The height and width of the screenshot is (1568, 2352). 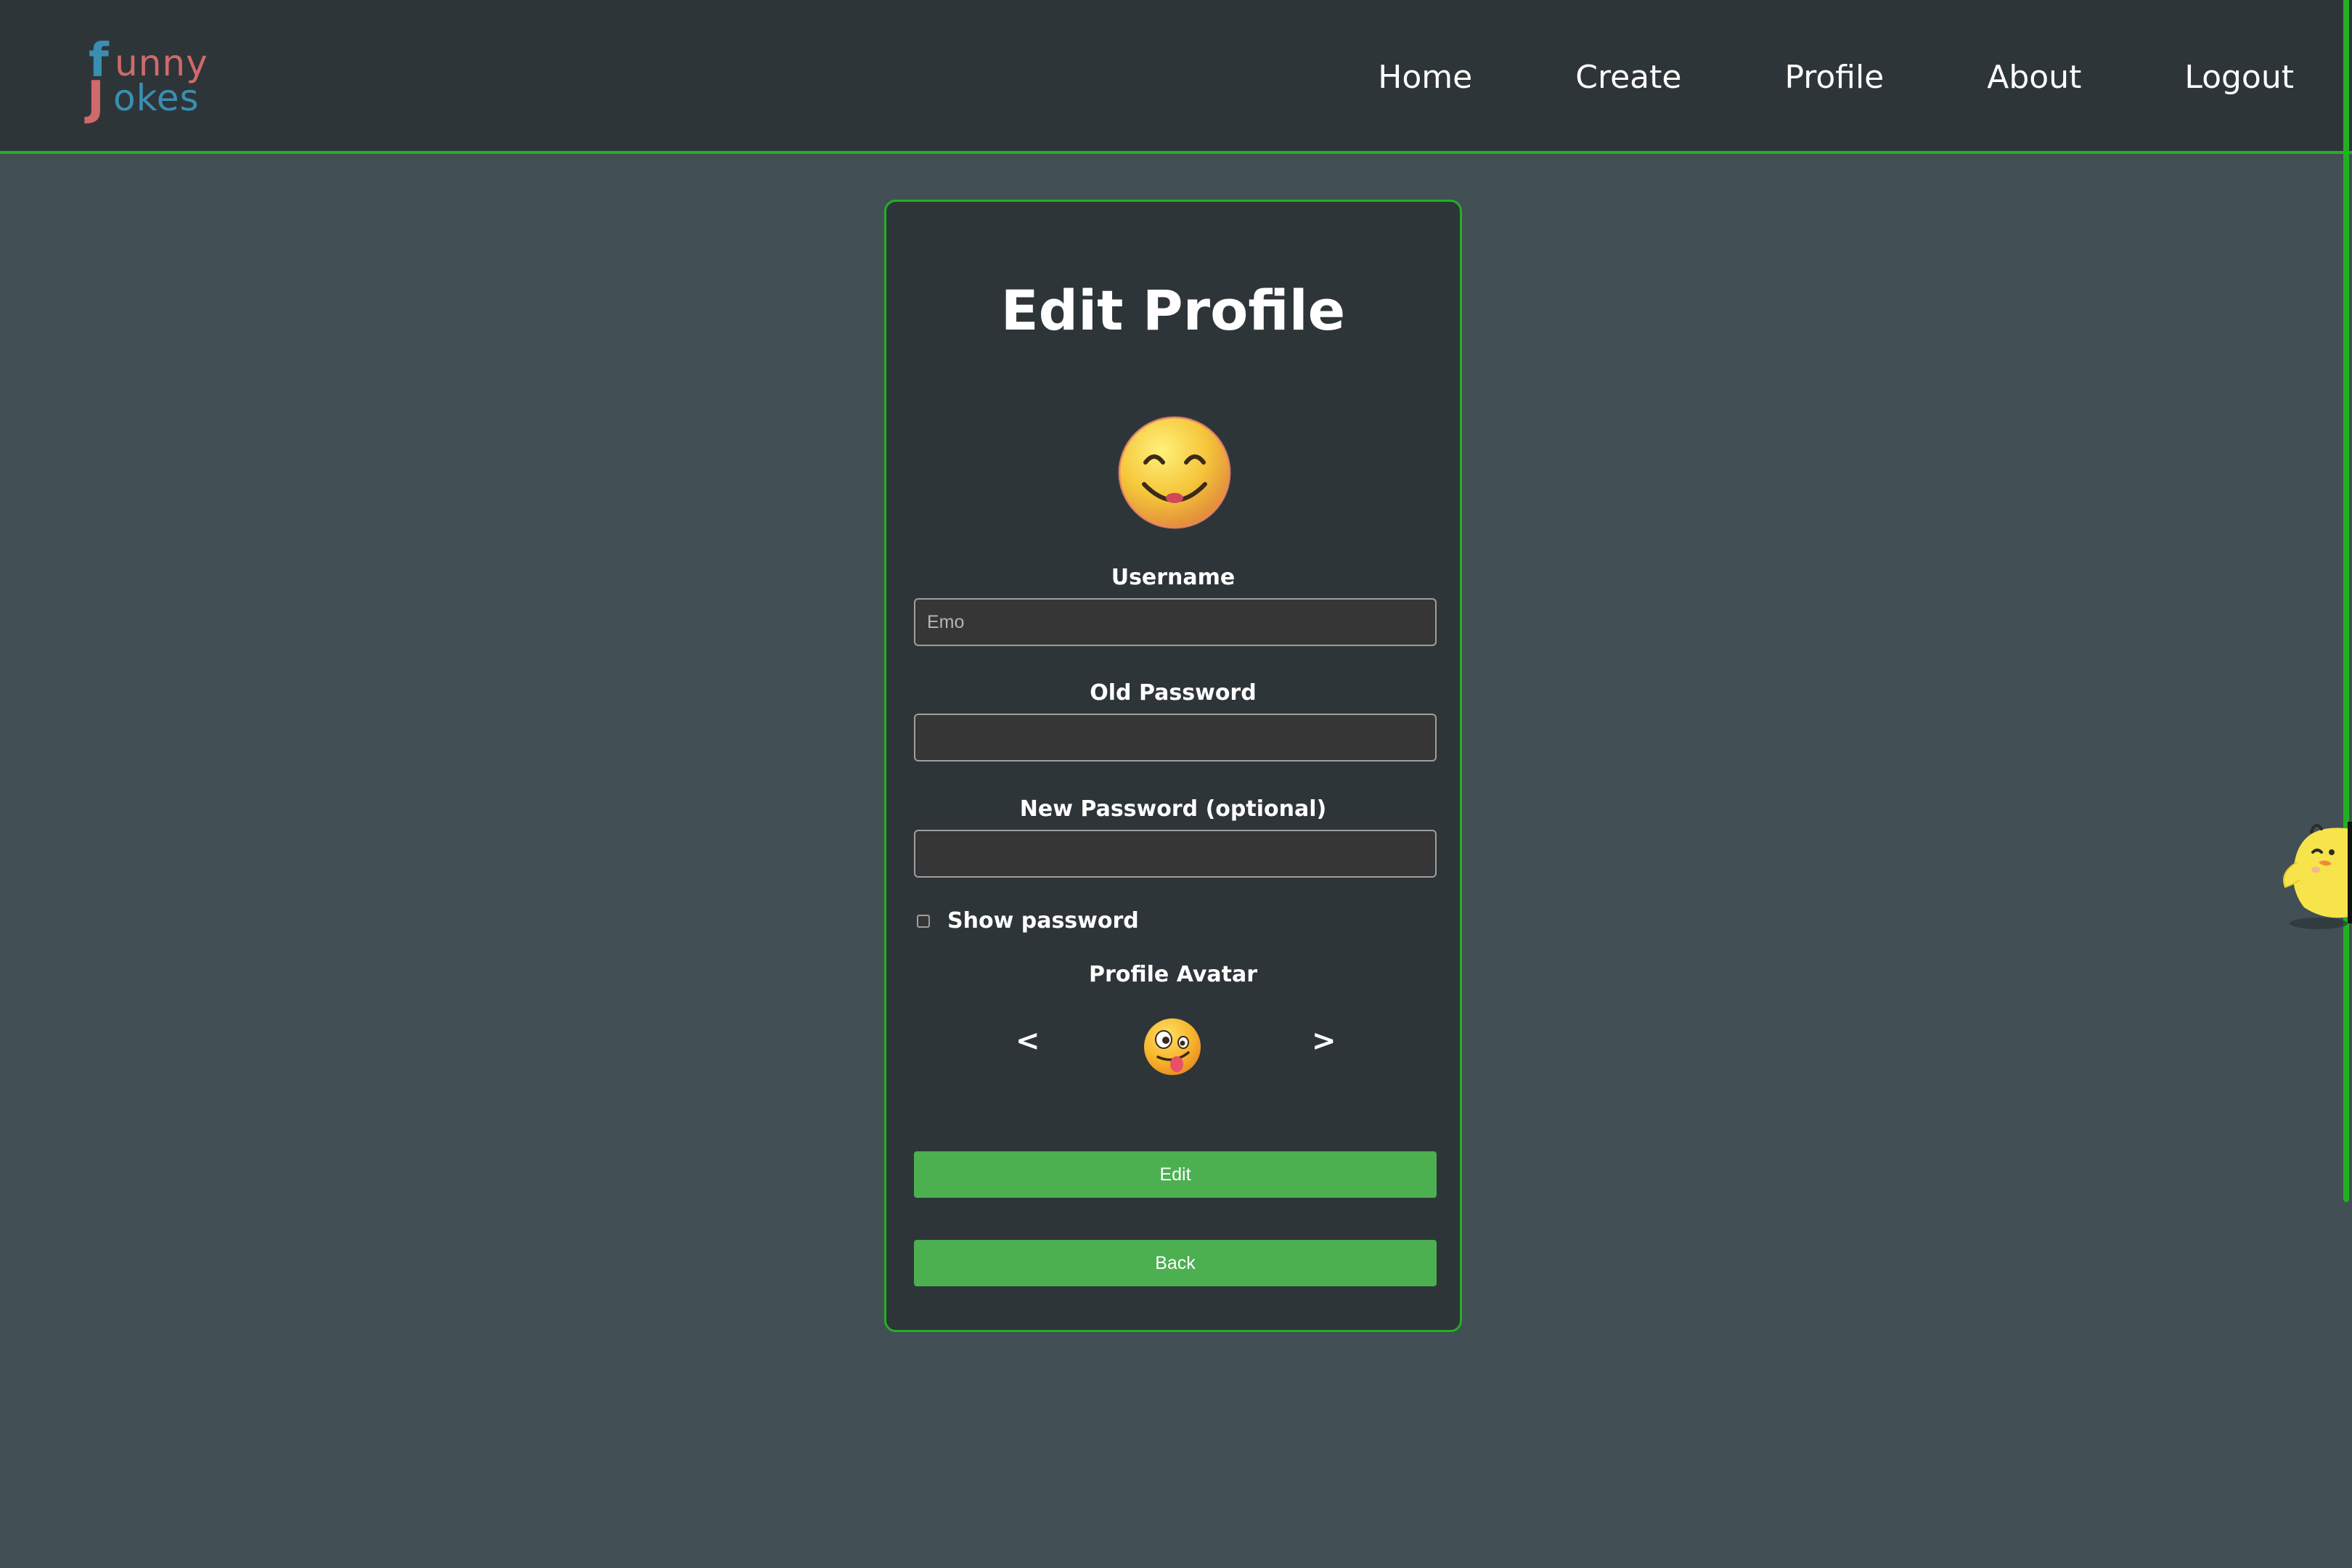 I want to click on page-title: Edit Profile, so click(x=1173, y=310).